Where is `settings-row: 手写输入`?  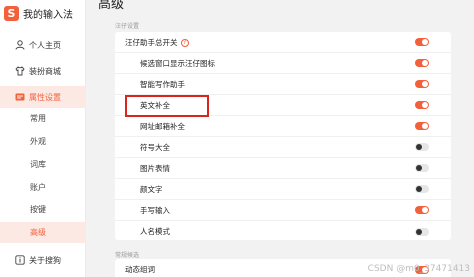 settings-row: 手写输入 is located at coordinates (283, 210).